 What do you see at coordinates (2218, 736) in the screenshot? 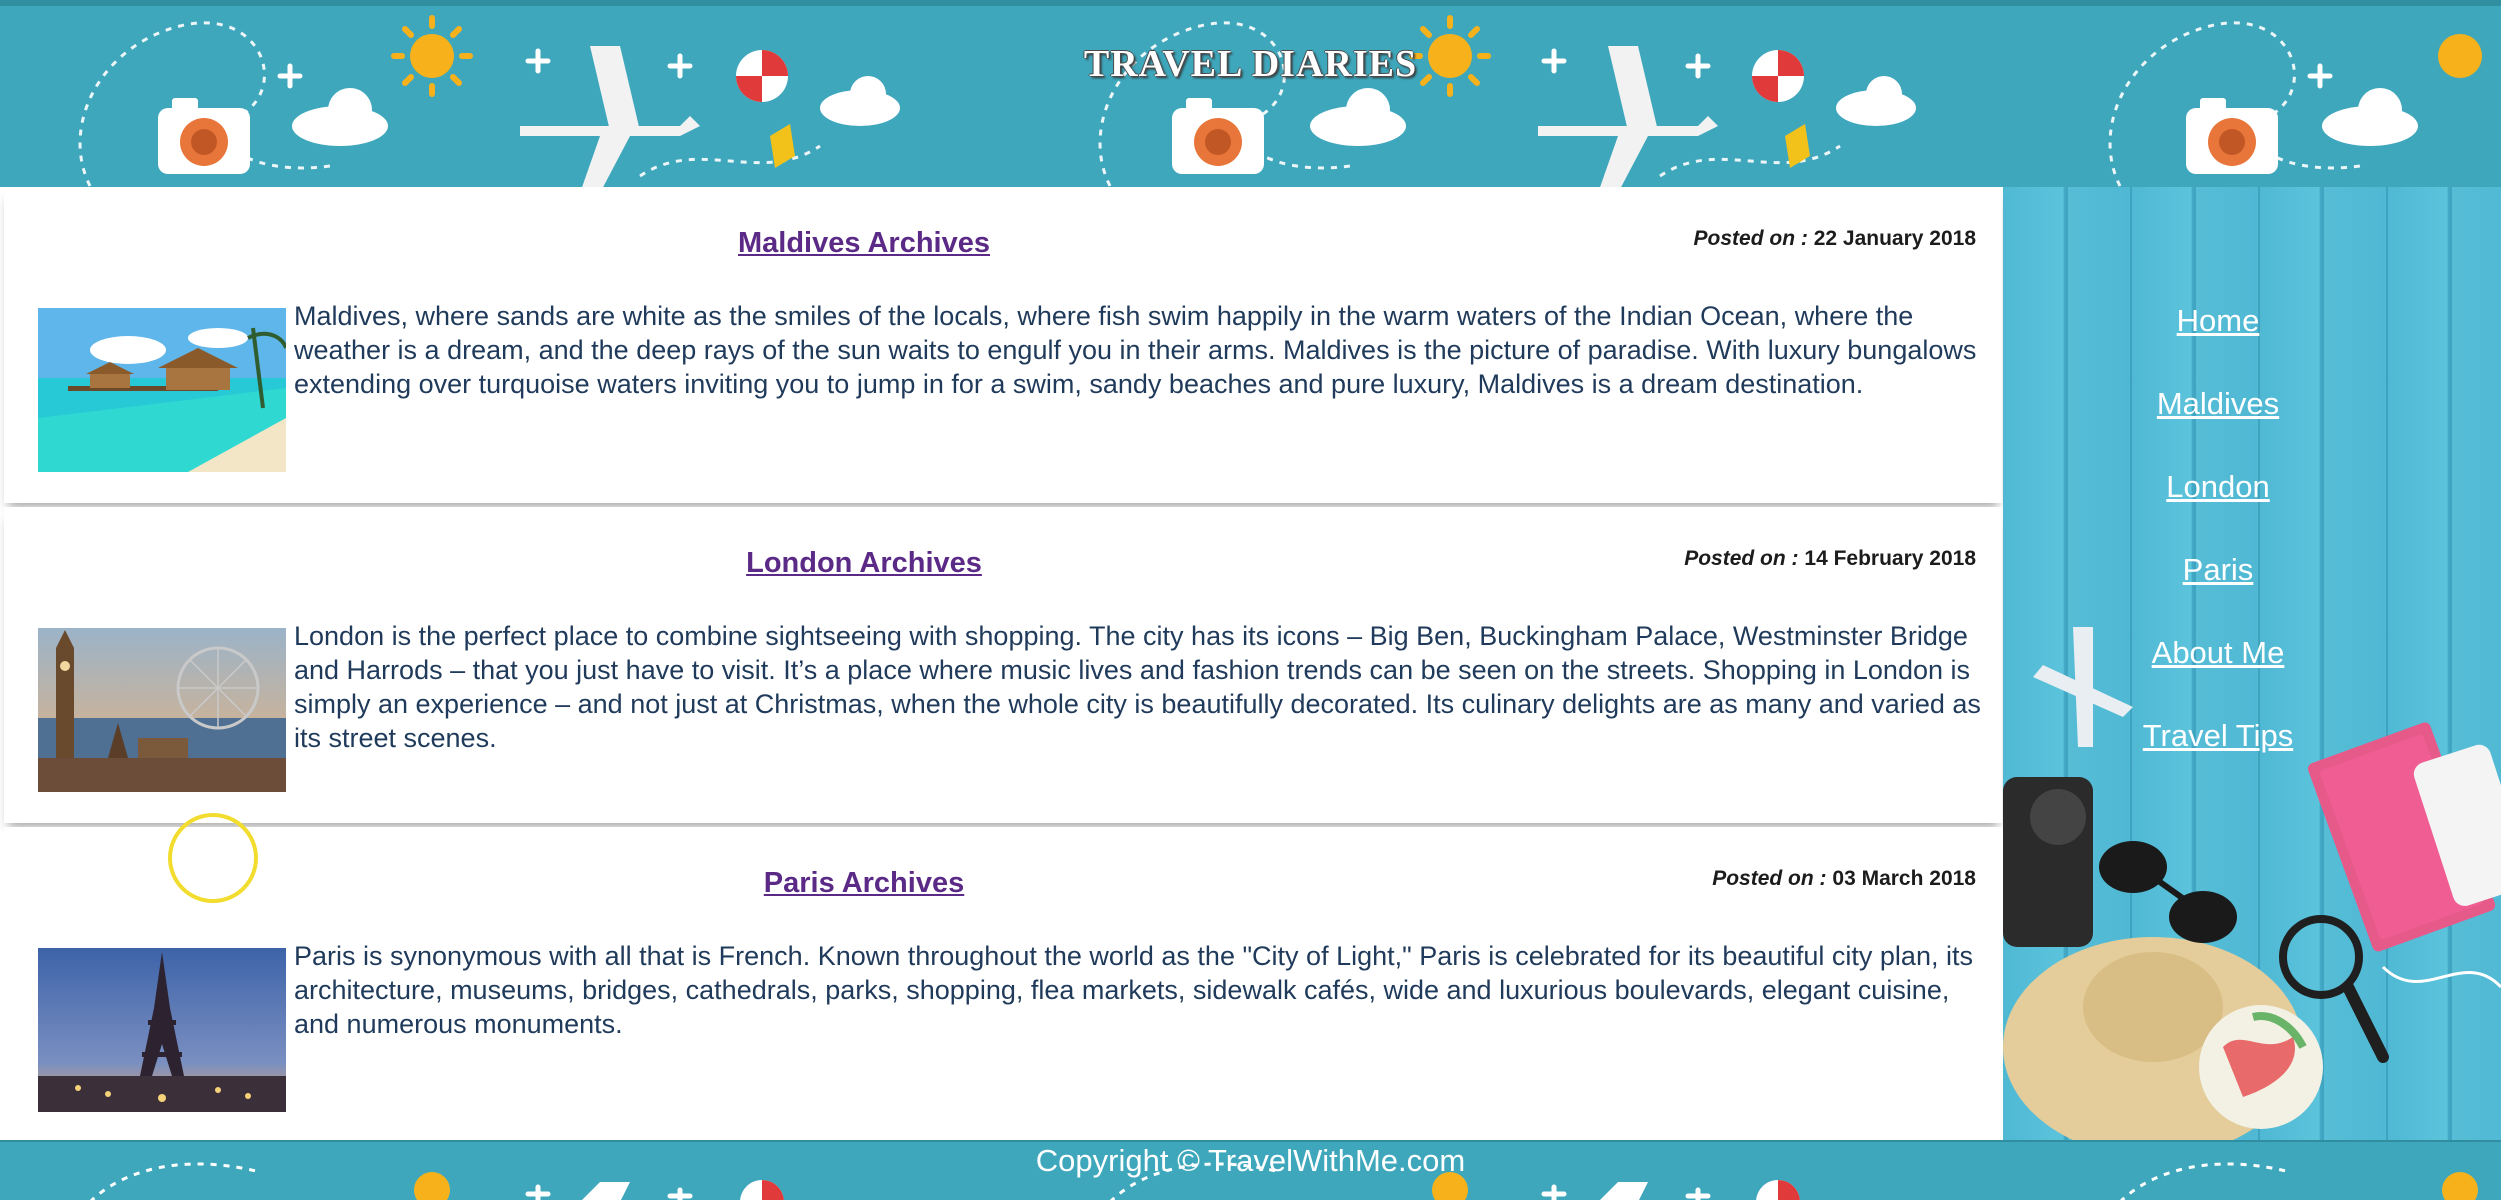
I see `nav-link-travel-tips: Travel Tips` at bounding box center [2218, 736].